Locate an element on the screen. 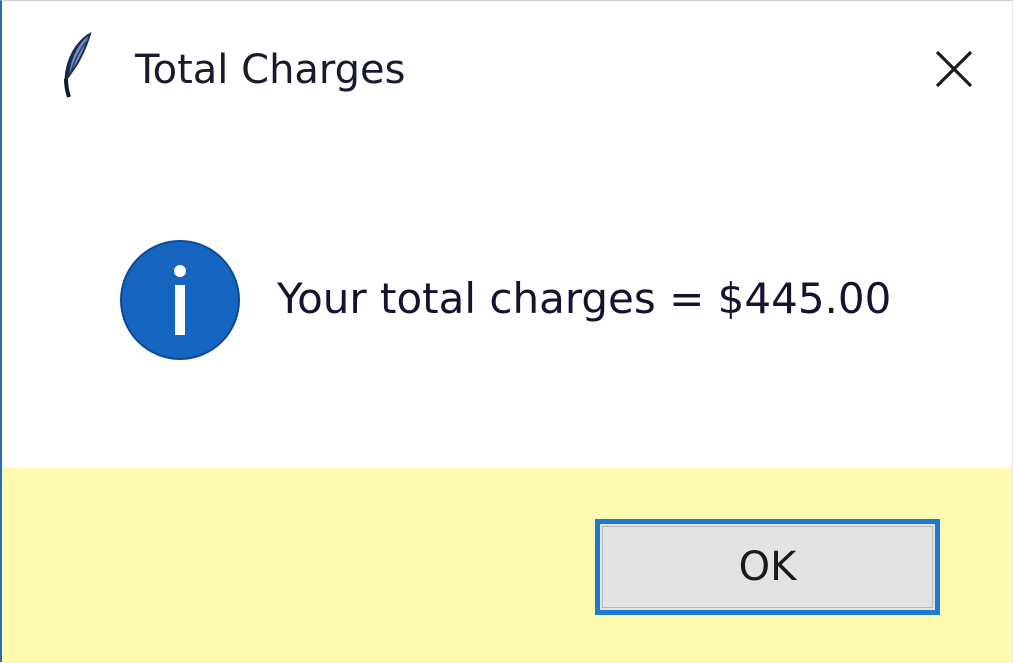 This screenshot has width=1013, height=663. ok-button-label: OK is located at coordinates (767, 567).